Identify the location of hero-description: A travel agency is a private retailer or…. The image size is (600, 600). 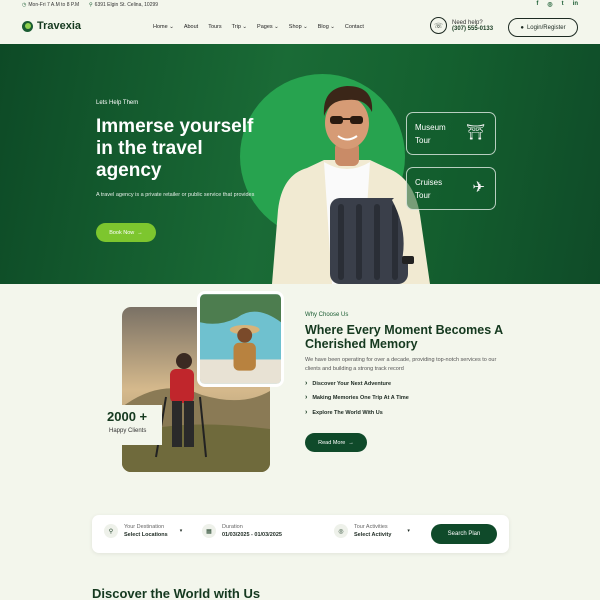
(175, 195).